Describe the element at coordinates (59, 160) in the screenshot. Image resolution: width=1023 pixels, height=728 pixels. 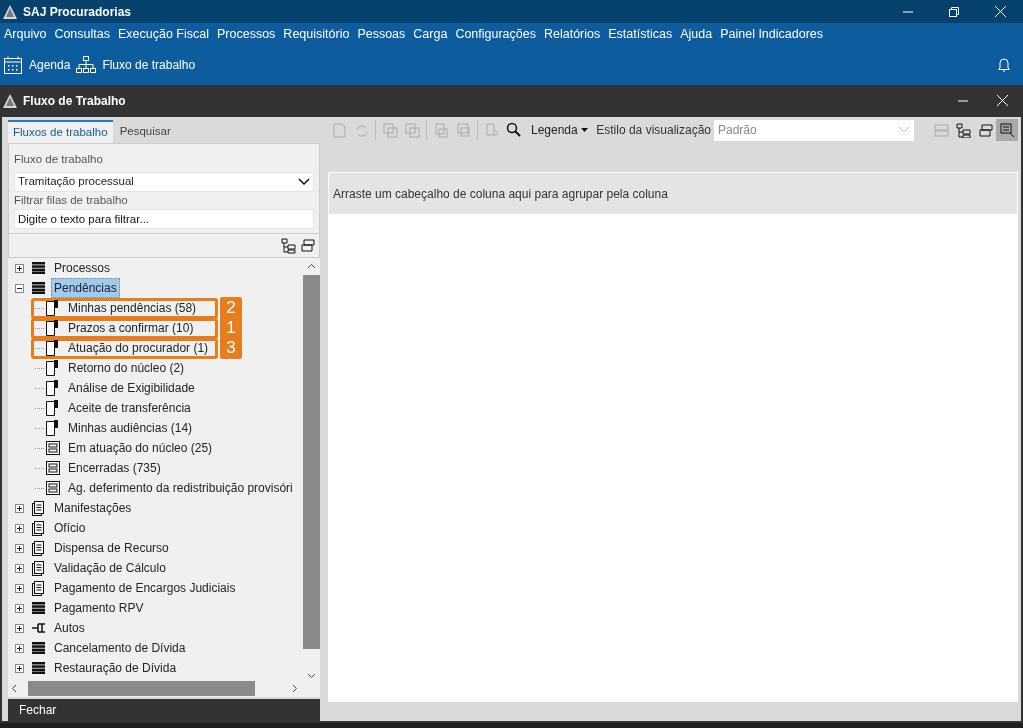
I see `field-label: Fluxo de trabalho` at that location.